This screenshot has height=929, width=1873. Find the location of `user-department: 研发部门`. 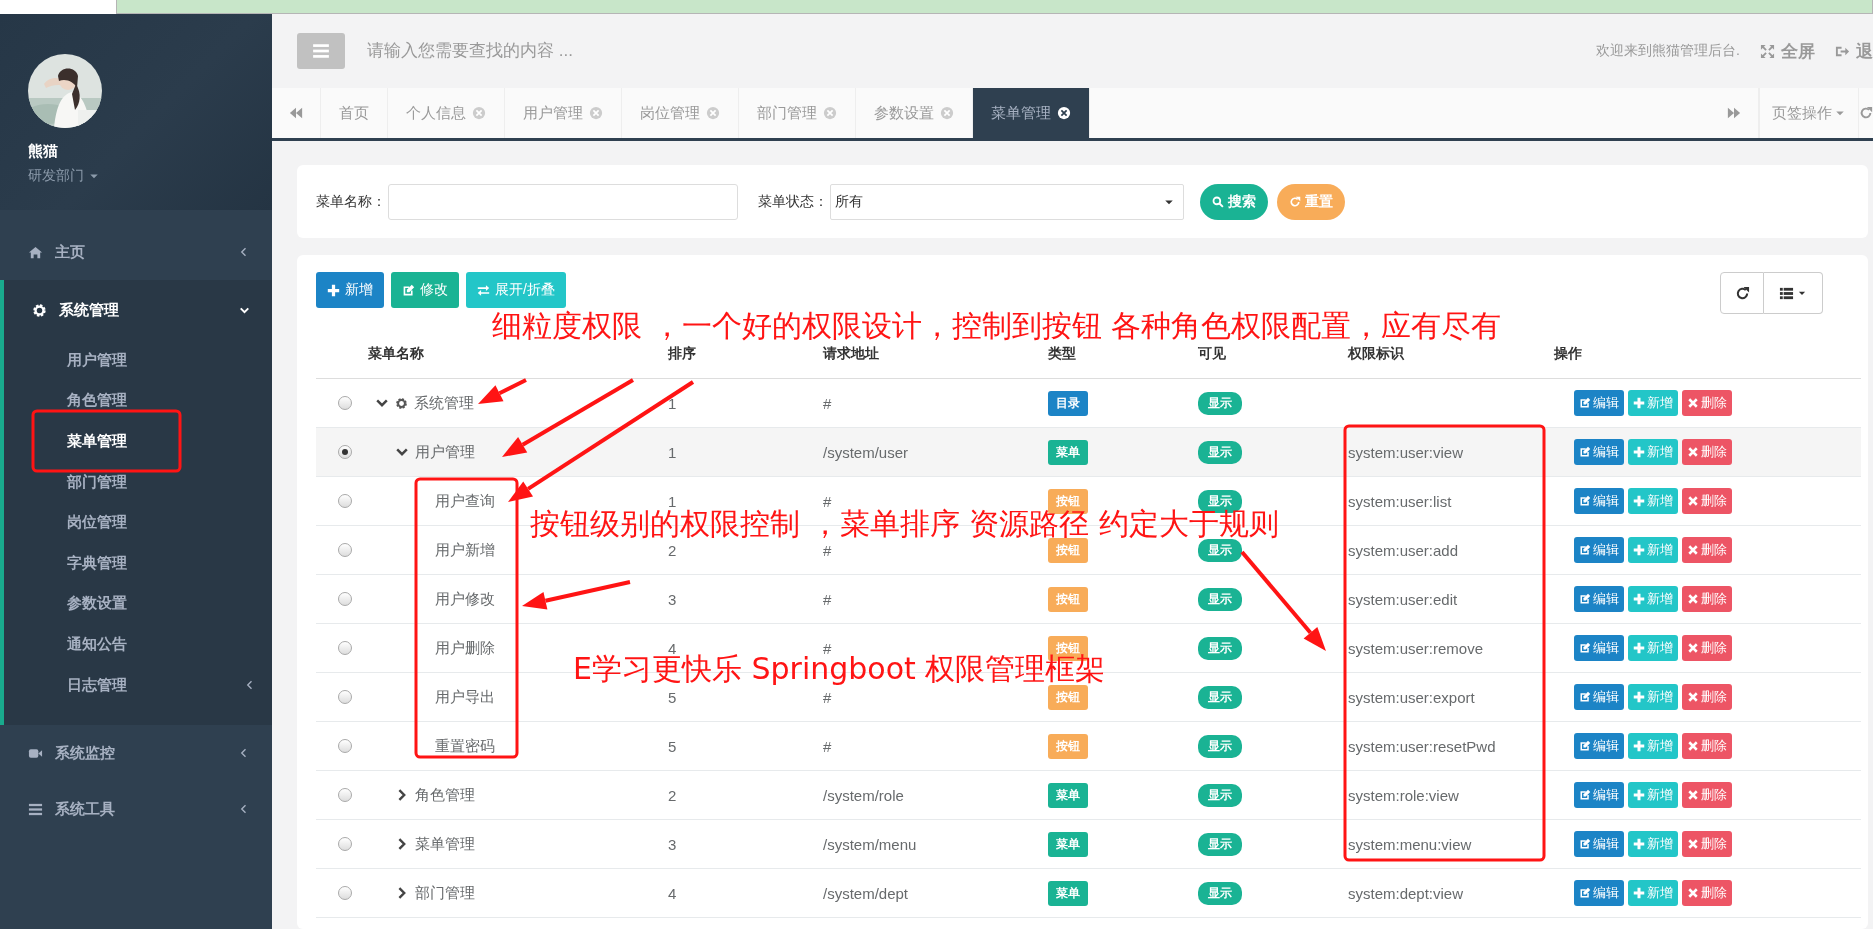

user-department: 研发部门 is located at coordinates (56, 176).